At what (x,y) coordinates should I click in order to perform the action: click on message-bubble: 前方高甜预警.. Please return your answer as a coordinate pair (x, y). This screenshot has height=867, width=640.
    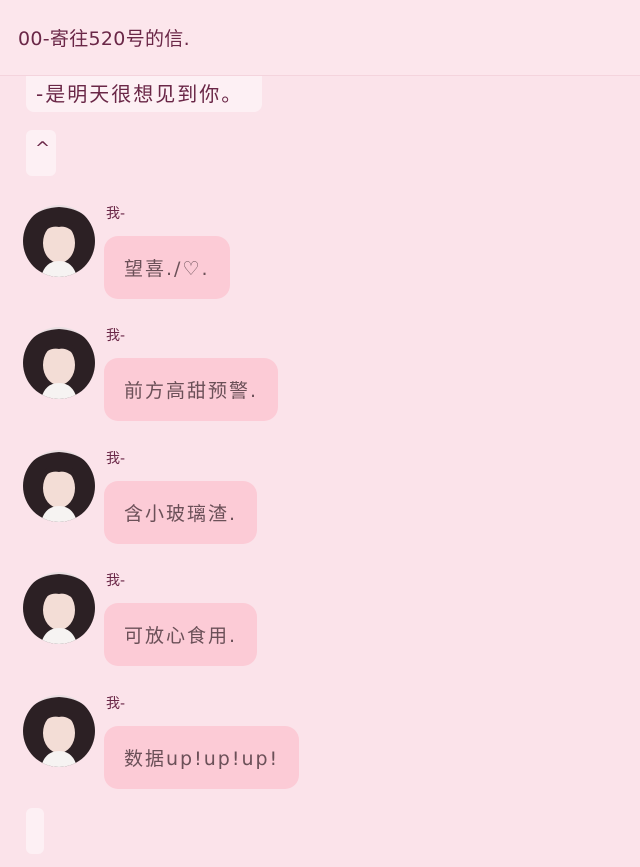
    Looking at the image, I should click on (191, 389).